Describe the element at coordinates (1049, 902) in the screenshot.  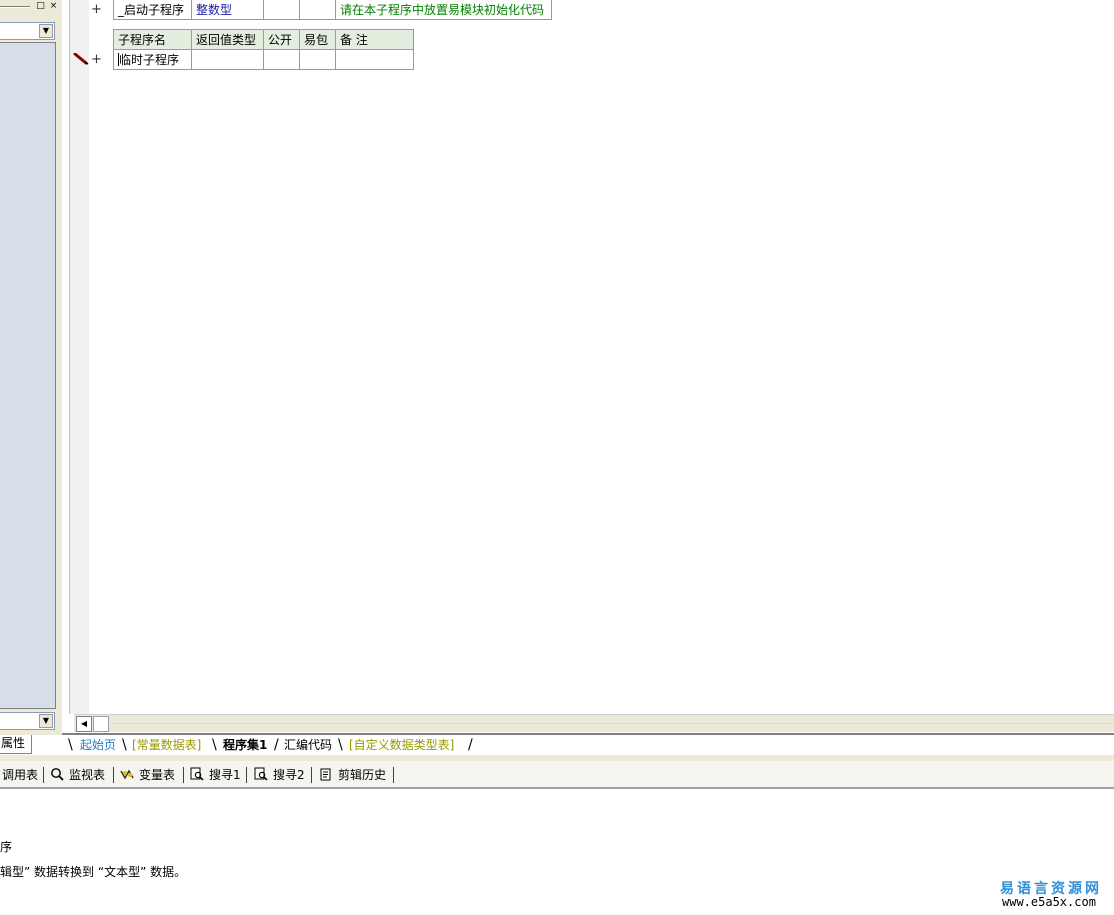
I see `watermark-url: www.e5a5x.com` at that location.